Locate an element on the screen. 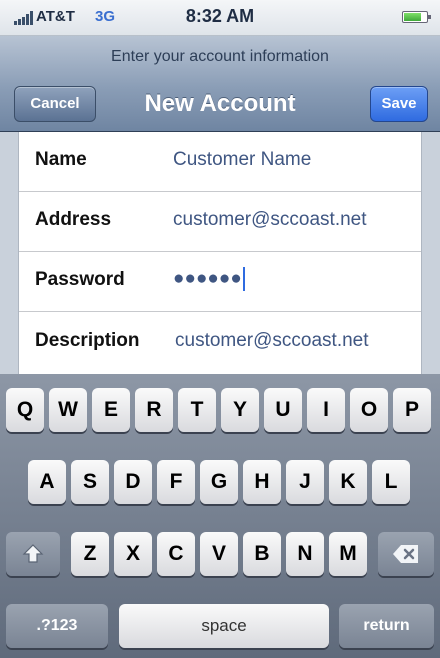 The image size is (440, 658). password-value: ●●●●●● is located at coordinates (209, 279).